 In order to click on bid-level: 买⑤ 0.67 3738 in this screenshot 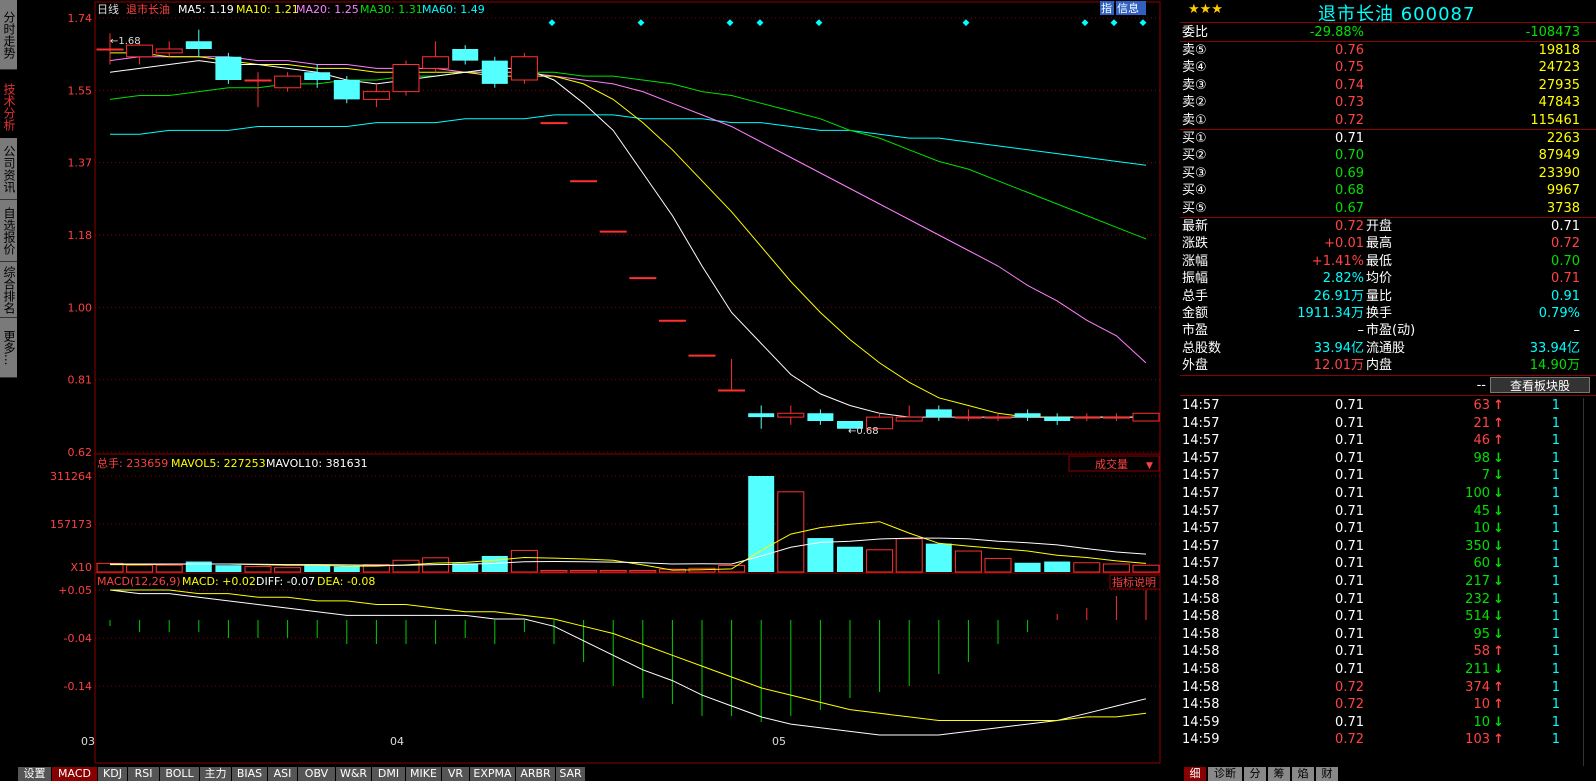, I will do `click(1388, 208)`.